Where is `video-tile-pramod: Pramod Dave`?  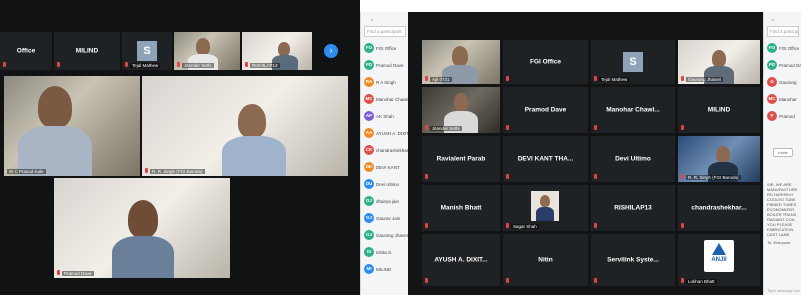 video-tile-pramod: Pramod Dave is located at coordinates (142, 228).